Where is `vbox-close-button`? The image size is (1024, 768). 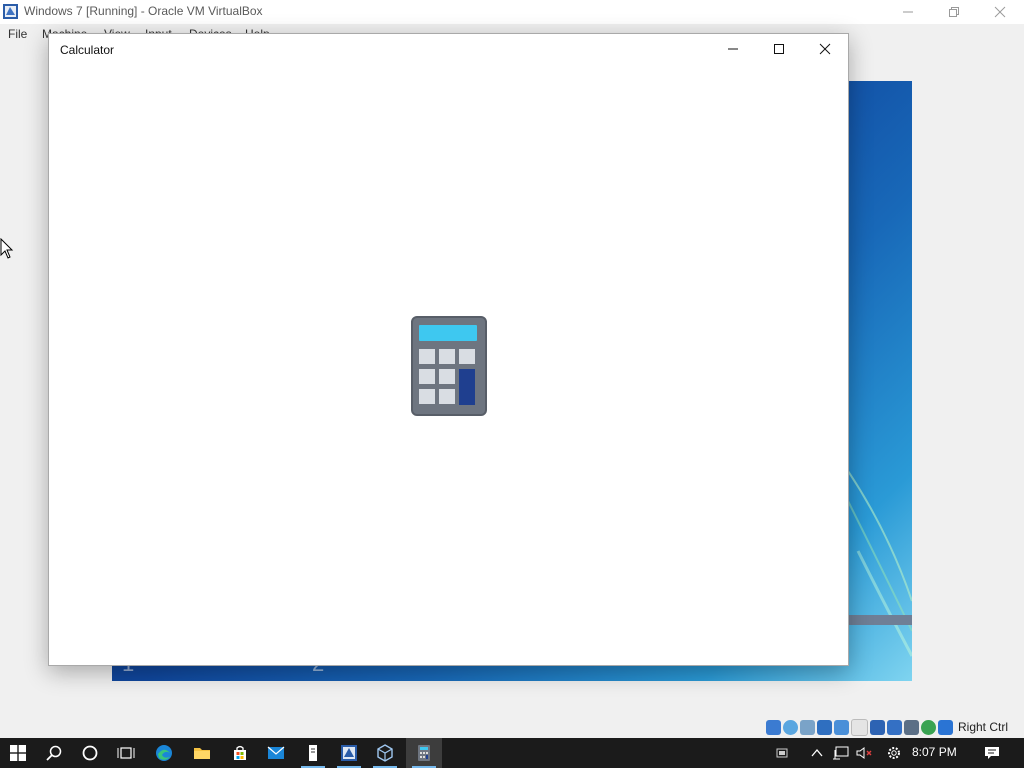 vbox-close-button is located at coordinates (1000, 12).